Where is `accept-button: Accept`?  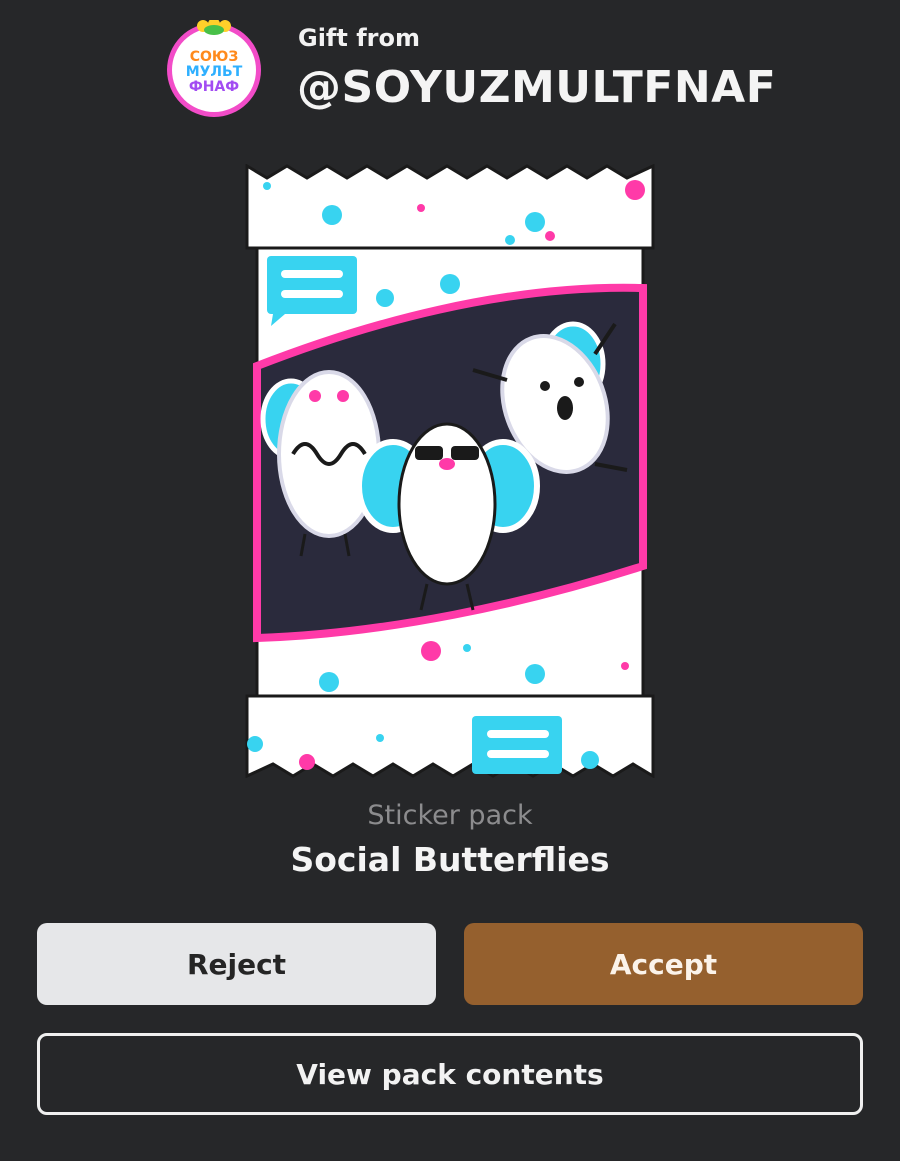
accept-button: Accept is located at coordinates (663, 964).